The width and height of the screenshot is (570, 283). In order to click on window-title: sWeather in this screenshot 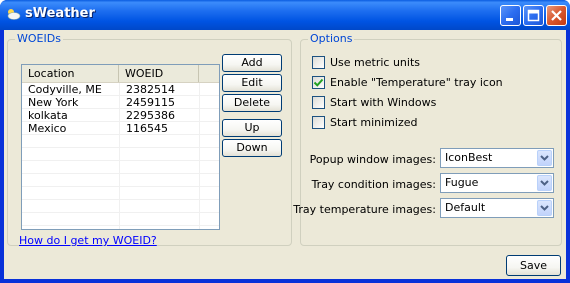, I will do `click(60, 13)`.